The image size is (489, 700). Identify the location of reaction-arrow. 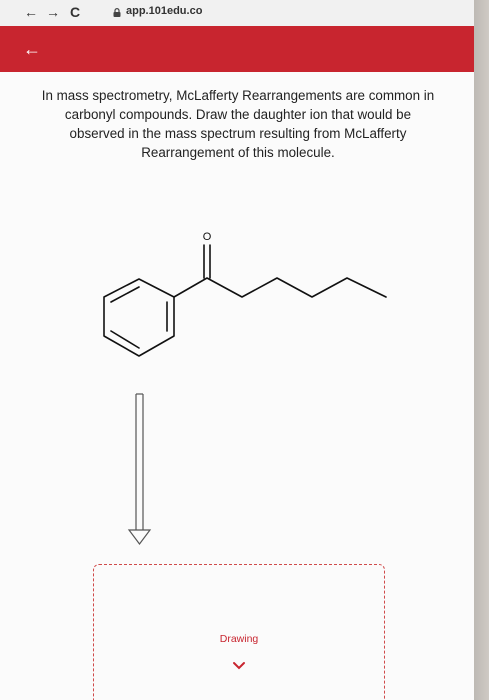
(139, 469).